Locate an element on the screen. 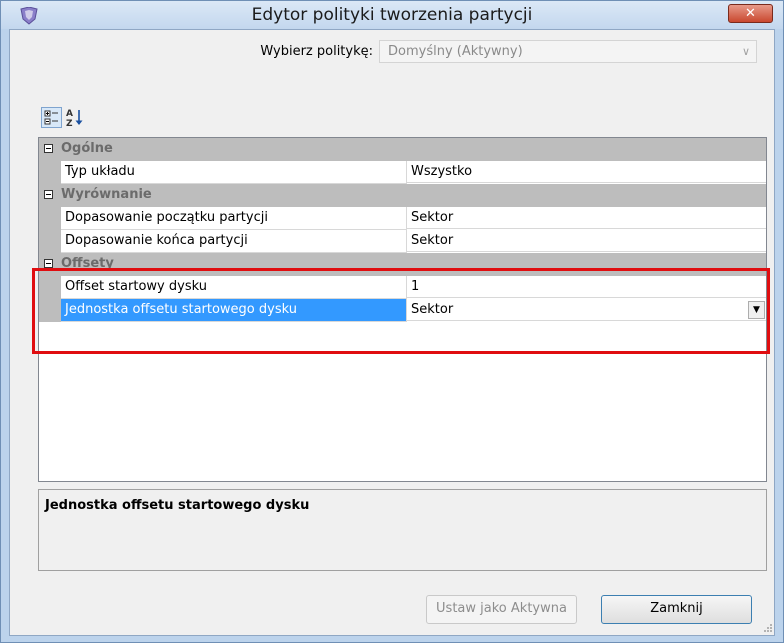 The image size is (784, 643). sort-alphabetical-icon: A Z is located at coordinates (74, 119).